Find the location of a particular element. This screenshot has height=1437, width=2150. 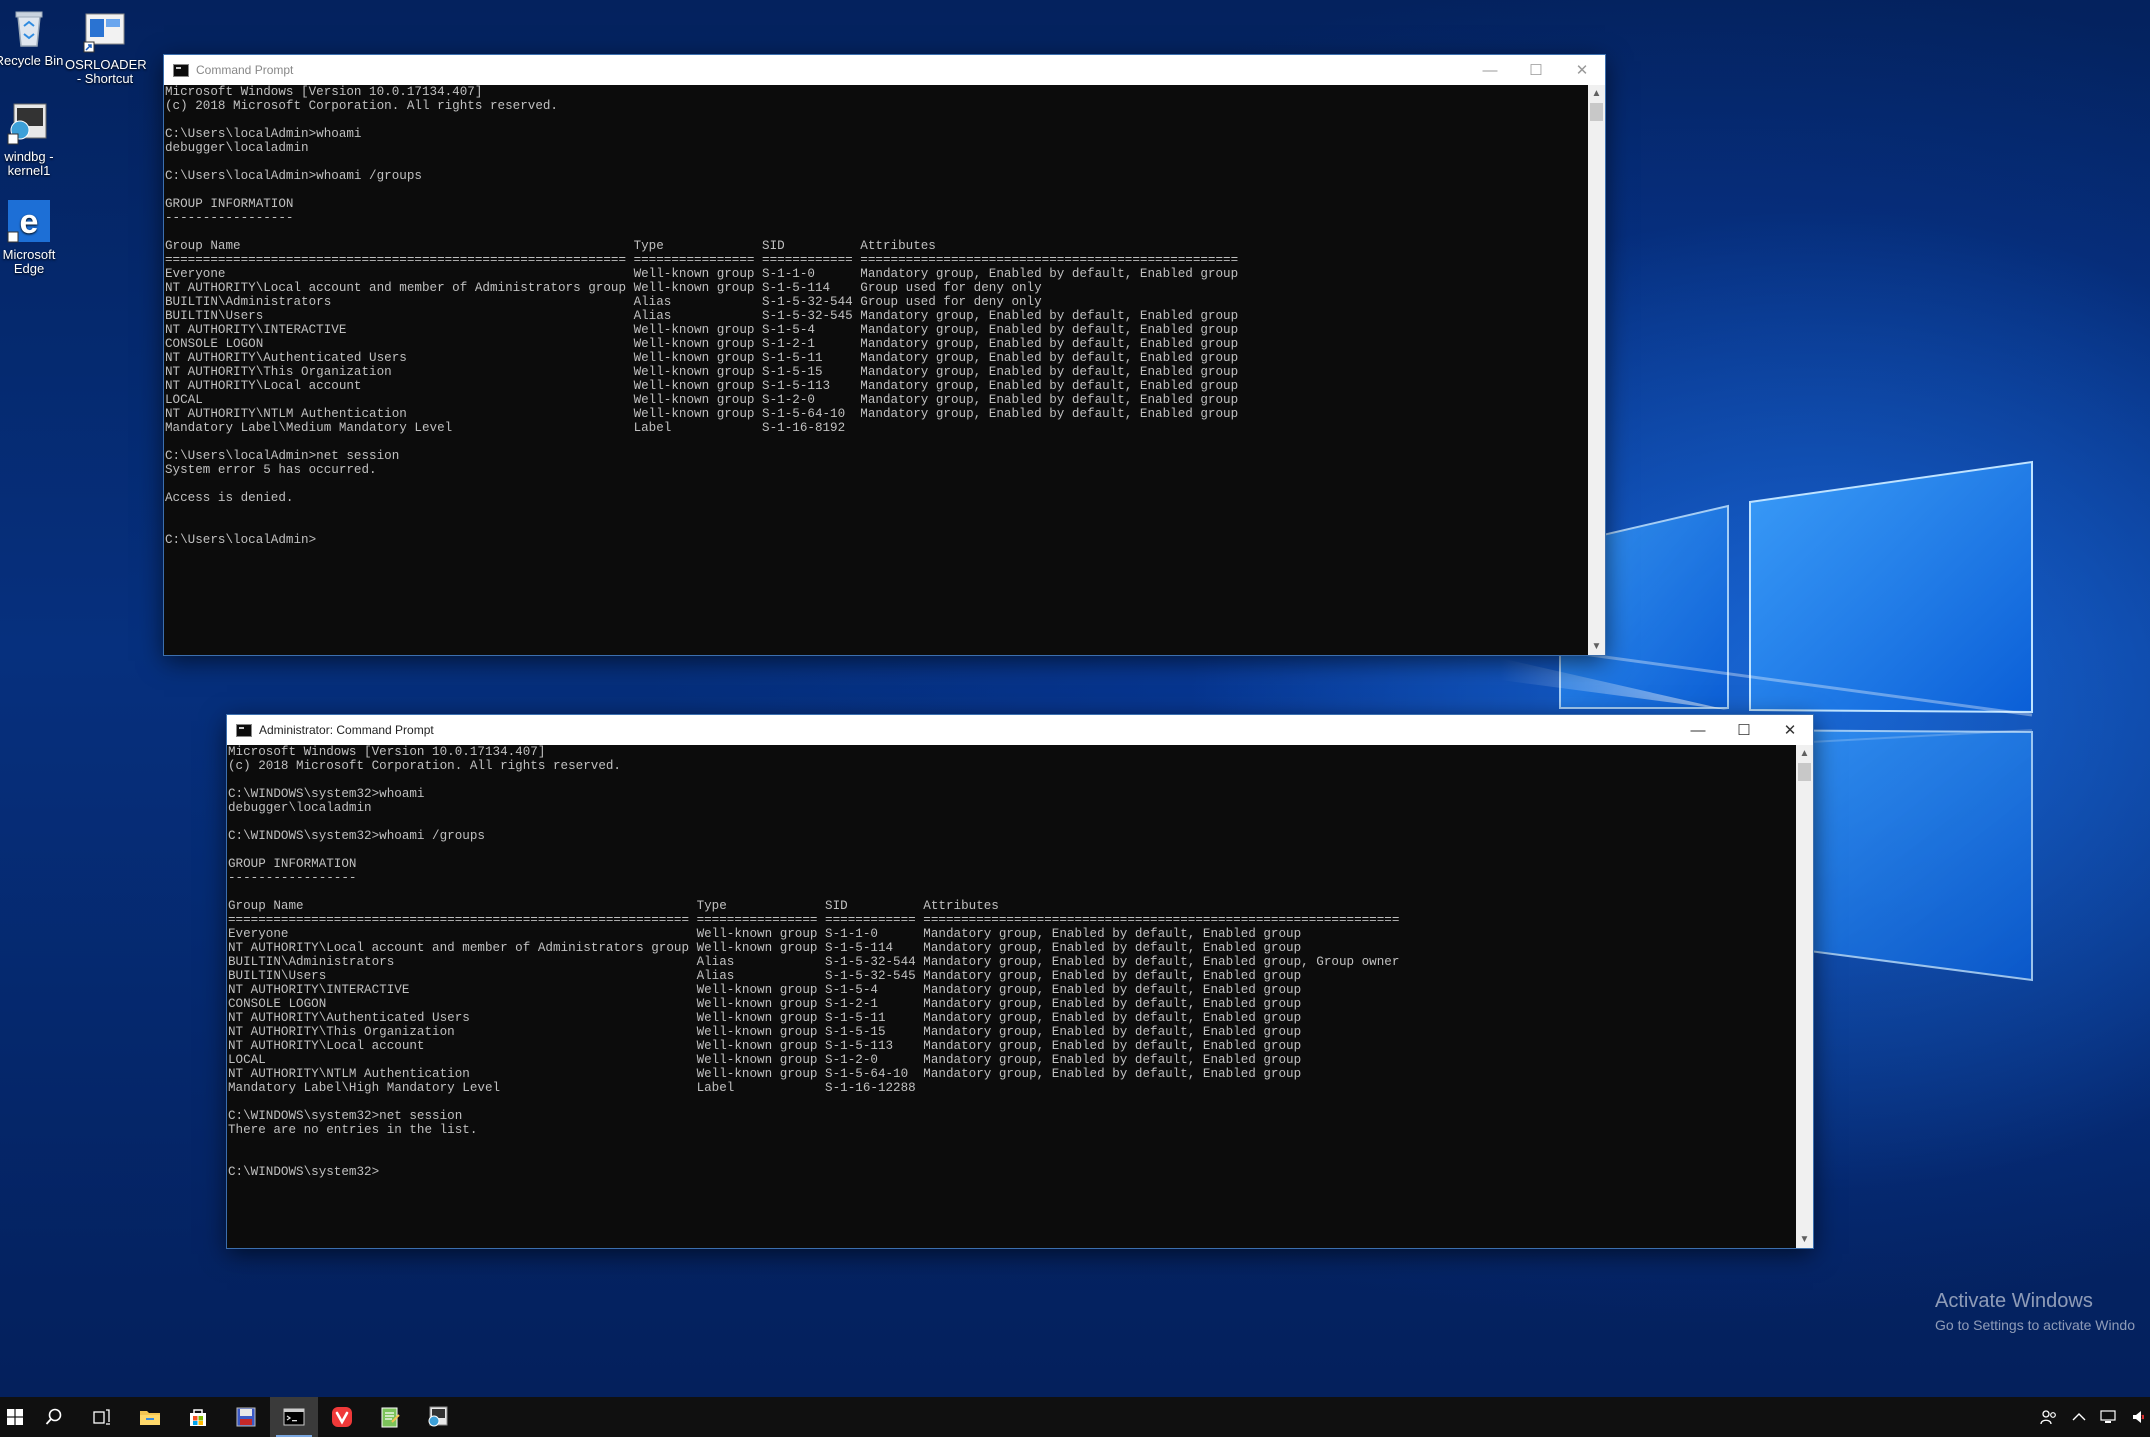

notepad-icon is located at coordinates (390, 1417).